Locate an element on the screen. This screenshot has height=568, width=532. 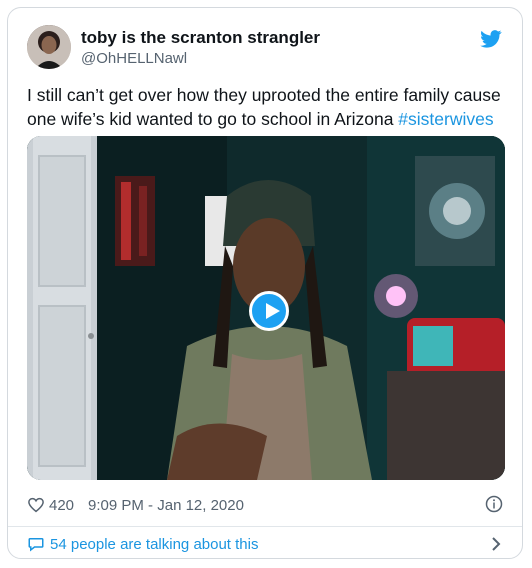
play-button is located at coordinates (269, 311).